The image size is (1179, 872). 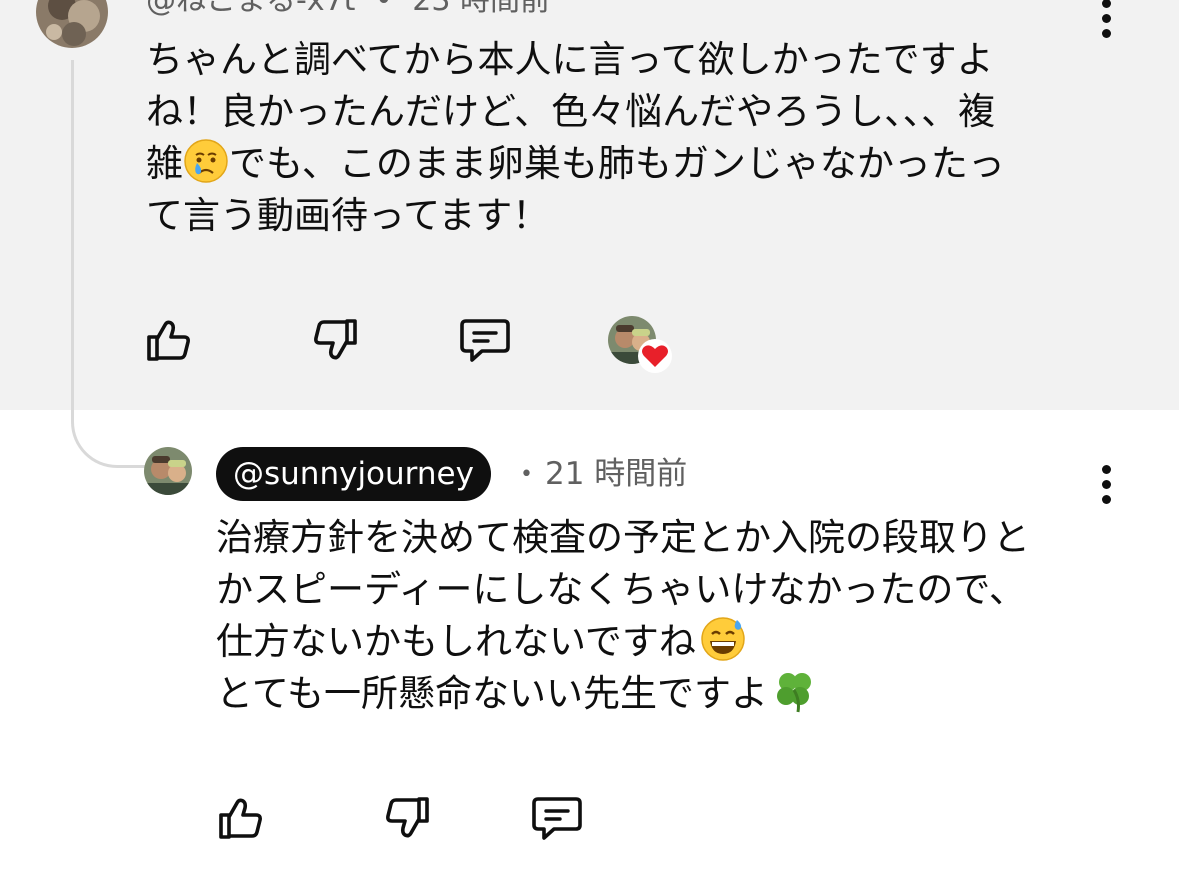 I want to click on parent-dislike-button, so click(x=336, y=340).